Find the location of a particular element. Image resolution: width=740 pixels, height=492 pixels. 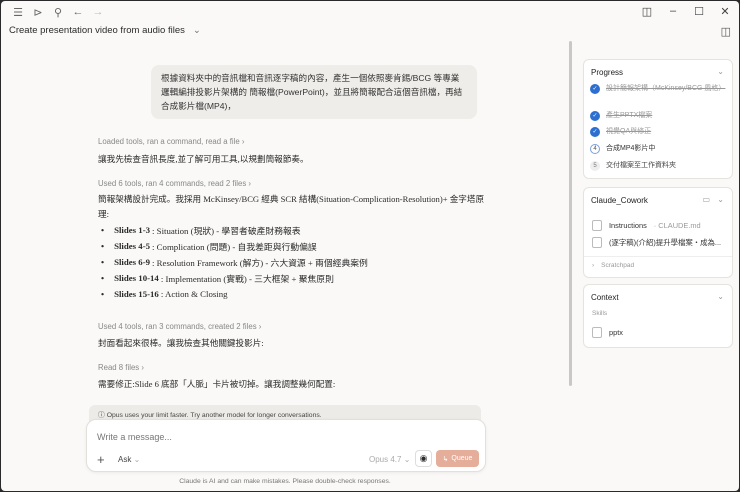

record-icon: ◉ is located at coordinates (423, 458).